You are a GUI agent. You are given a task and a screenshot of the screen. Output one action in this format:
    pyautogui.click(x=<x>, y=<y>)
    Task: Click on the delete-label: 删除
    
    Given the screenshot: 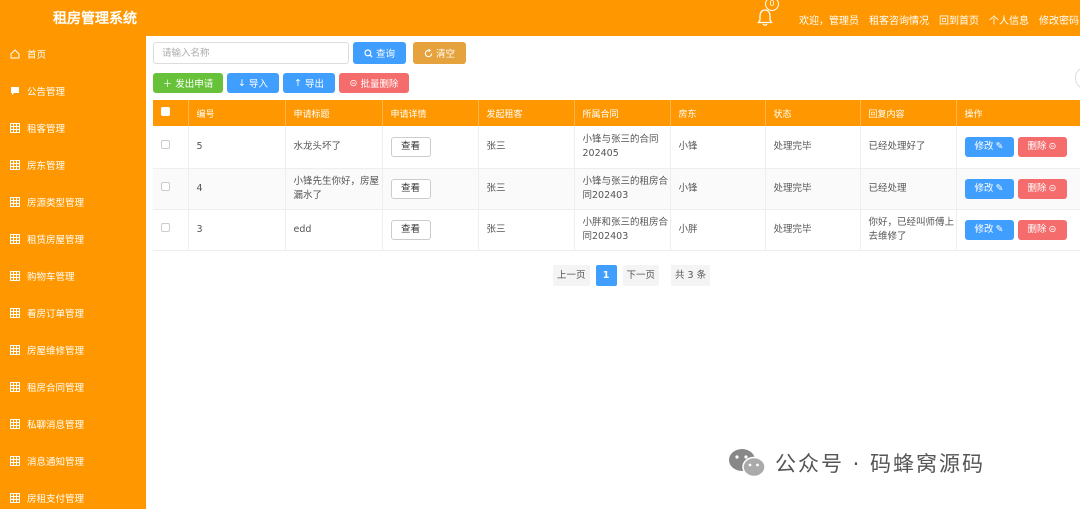 What is the action you would take?
    pyautogui.click(x=1037, y=188)
    